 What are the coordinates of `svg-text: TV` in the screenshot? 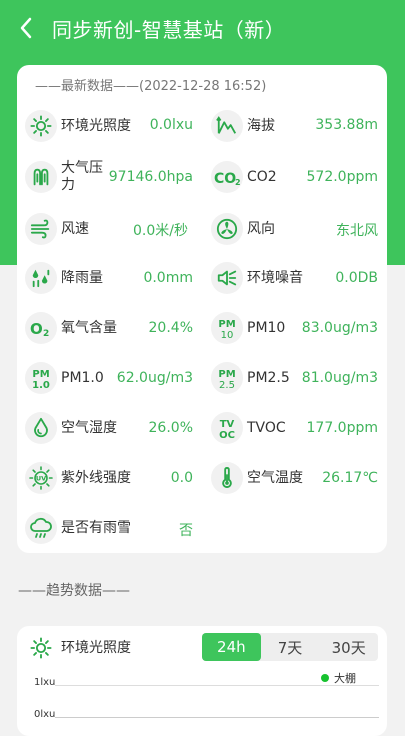 It's located at (227, 424).